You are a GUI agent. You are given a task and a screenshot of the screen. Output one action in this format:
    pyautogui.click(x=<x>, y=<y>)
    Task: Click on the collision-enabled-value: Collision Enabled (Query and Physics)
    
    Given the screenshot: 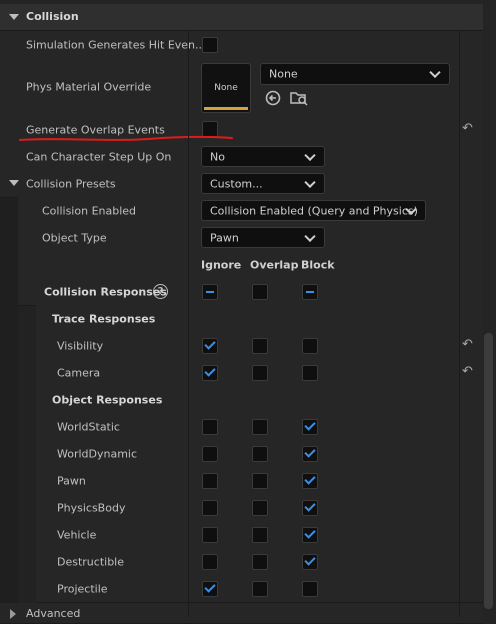 What is the action you would take?
    pyautogui.click(x=314, y=210)
    